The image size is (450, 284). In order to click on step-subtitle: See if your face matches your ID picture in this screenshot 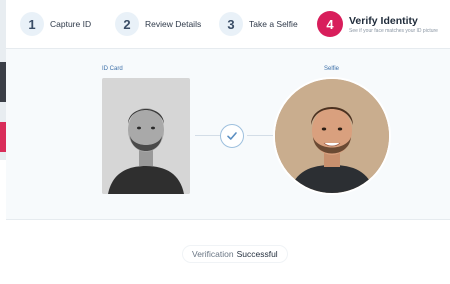, I will do `click(393, 30)`.